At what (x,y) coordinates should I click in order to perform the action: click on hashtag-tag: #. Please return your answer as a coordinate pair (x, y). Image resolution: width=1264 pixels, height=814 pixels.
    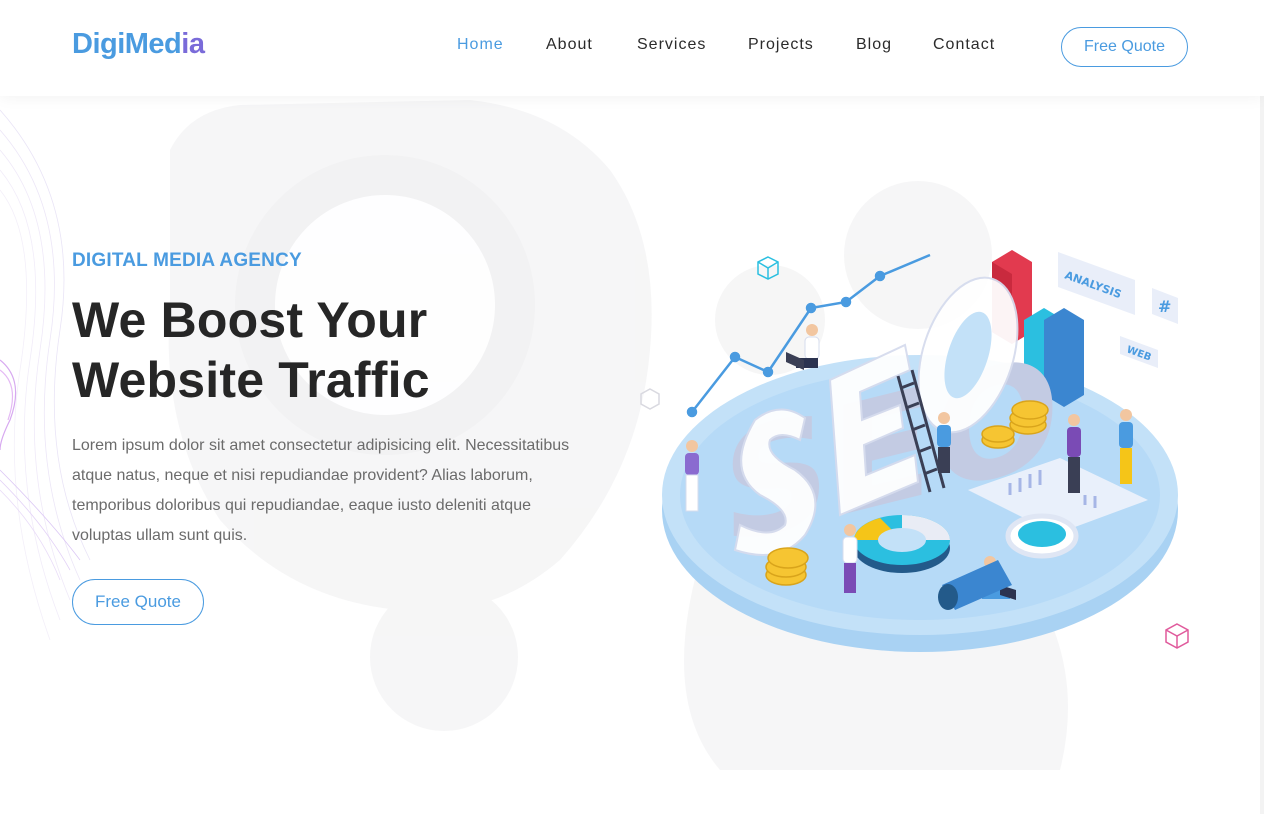
    Looking at the image, I should click on (1165, 306).